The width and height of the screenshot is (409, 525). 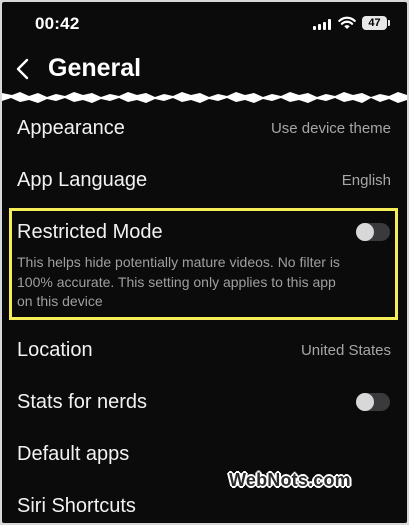 What do you see at coordinates (204, 402) in the screenshot?
I see `stats-for-nerds-row: Stats for nerds` at bounding box center [204, 402].